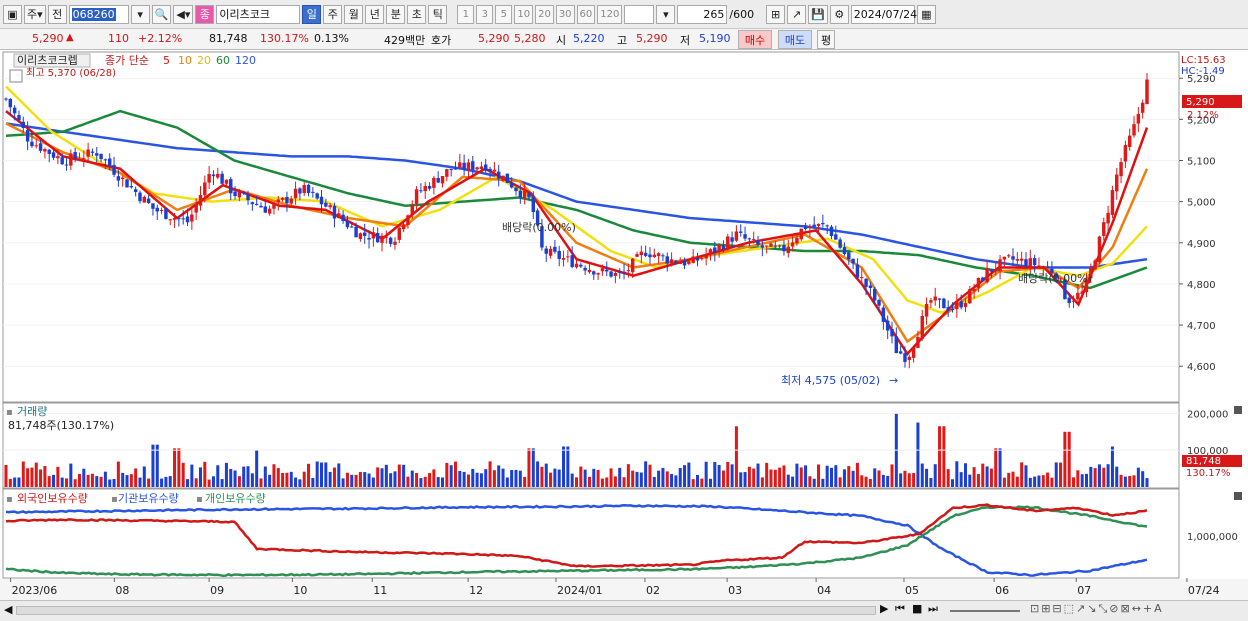 This screenshot has height=621, width=1248. I want to click on scrollbar-track, so click(446, 610).